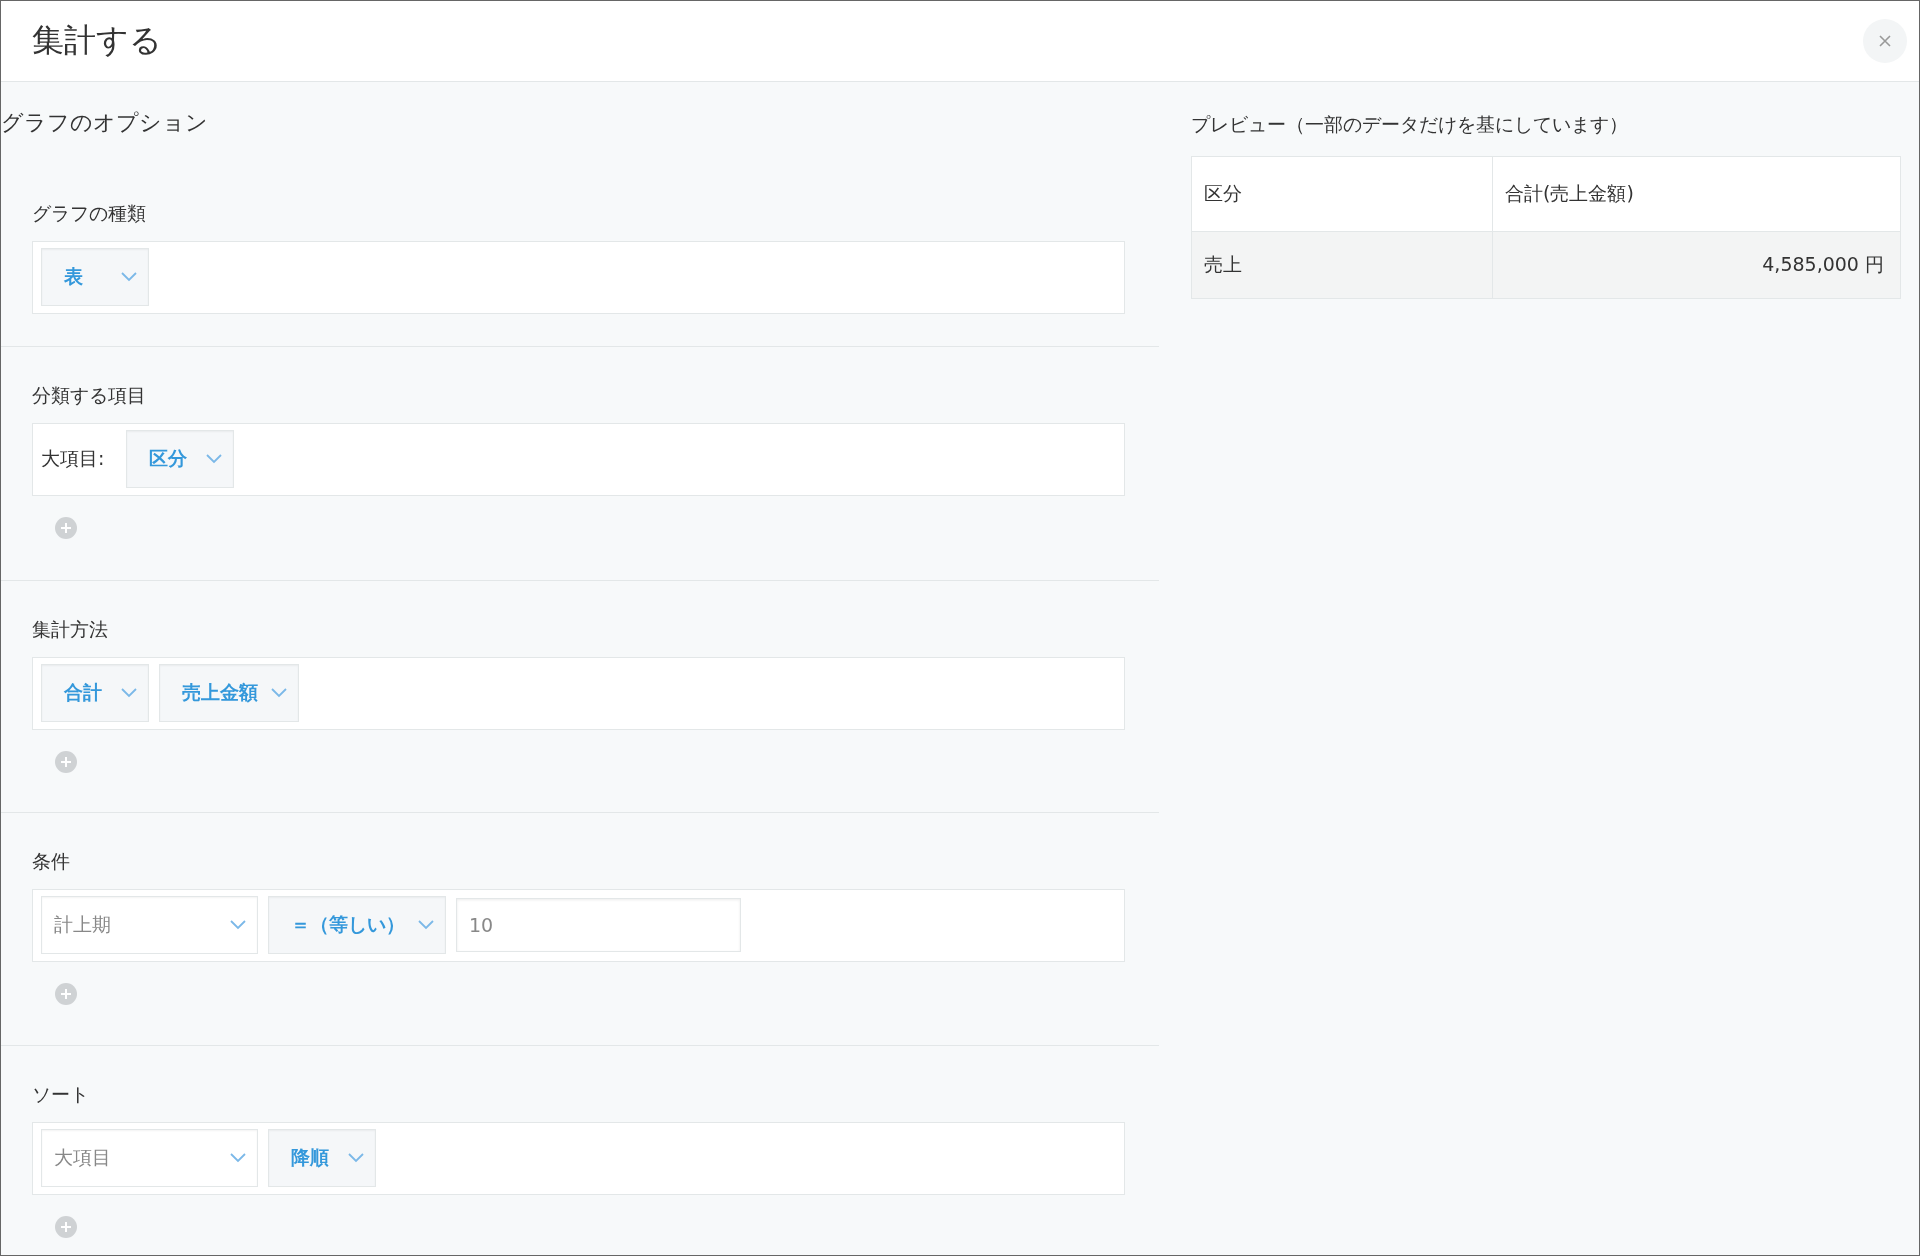 The height and width of the screenshot is (1256, 1920). I want to click on section-heading: グラフのオプション, so click(104, 122).